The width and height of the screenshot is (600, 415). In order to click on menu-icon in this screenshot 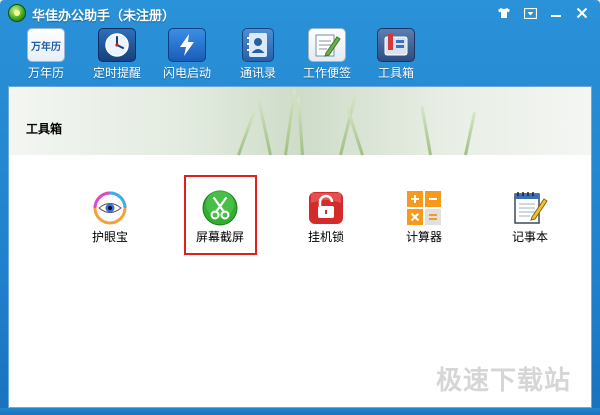, I will do `click(530, 13)`.